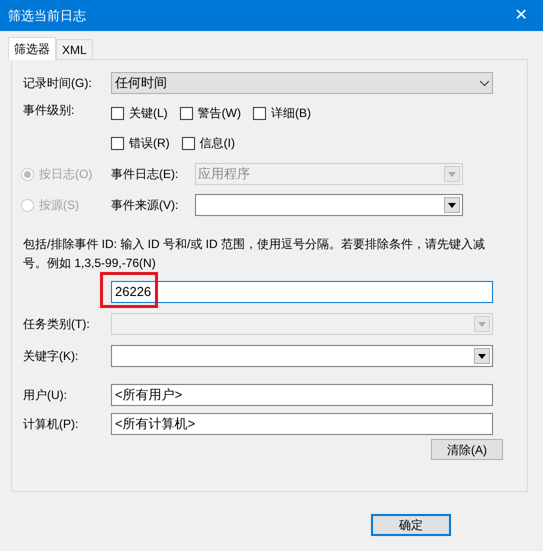 The image size is (543, 551). Describe the element at coordinates (49, 109) in the screenshot. I see `field-label: 事件级别:` at that location.